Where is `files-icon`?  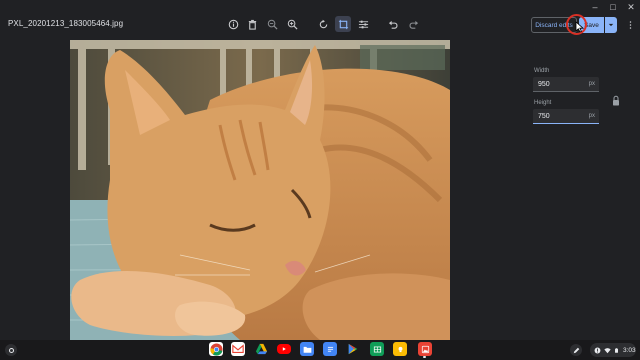
files-icon is located at coordinates (307, 349).